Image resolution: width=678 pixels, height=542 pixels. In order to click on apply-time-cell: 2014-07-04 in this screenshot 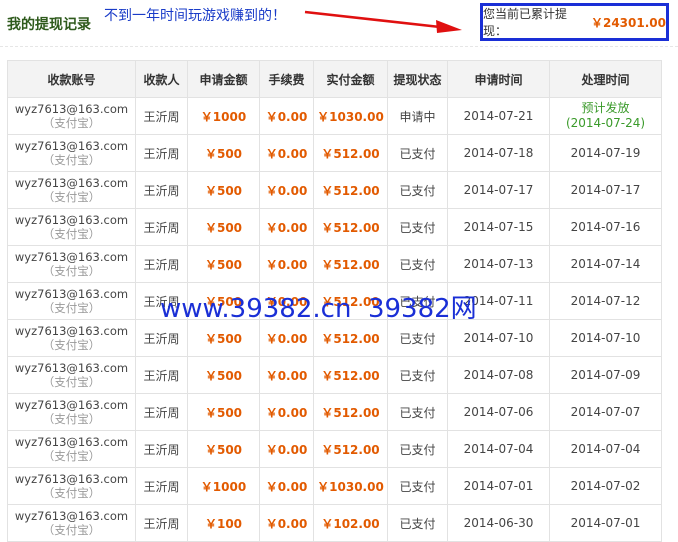, I will do `click(498, 449)`.